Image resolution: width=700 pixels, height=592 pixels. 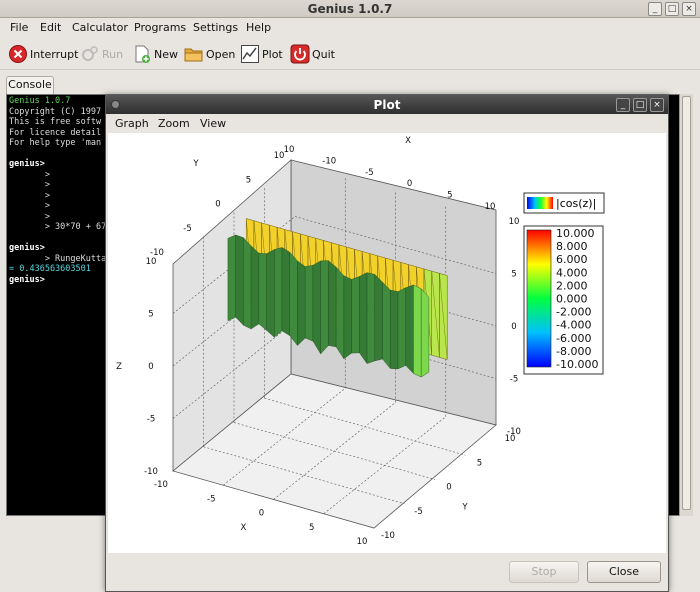 I want to click on x-tick-label: 5, so click(x=311, y=528).